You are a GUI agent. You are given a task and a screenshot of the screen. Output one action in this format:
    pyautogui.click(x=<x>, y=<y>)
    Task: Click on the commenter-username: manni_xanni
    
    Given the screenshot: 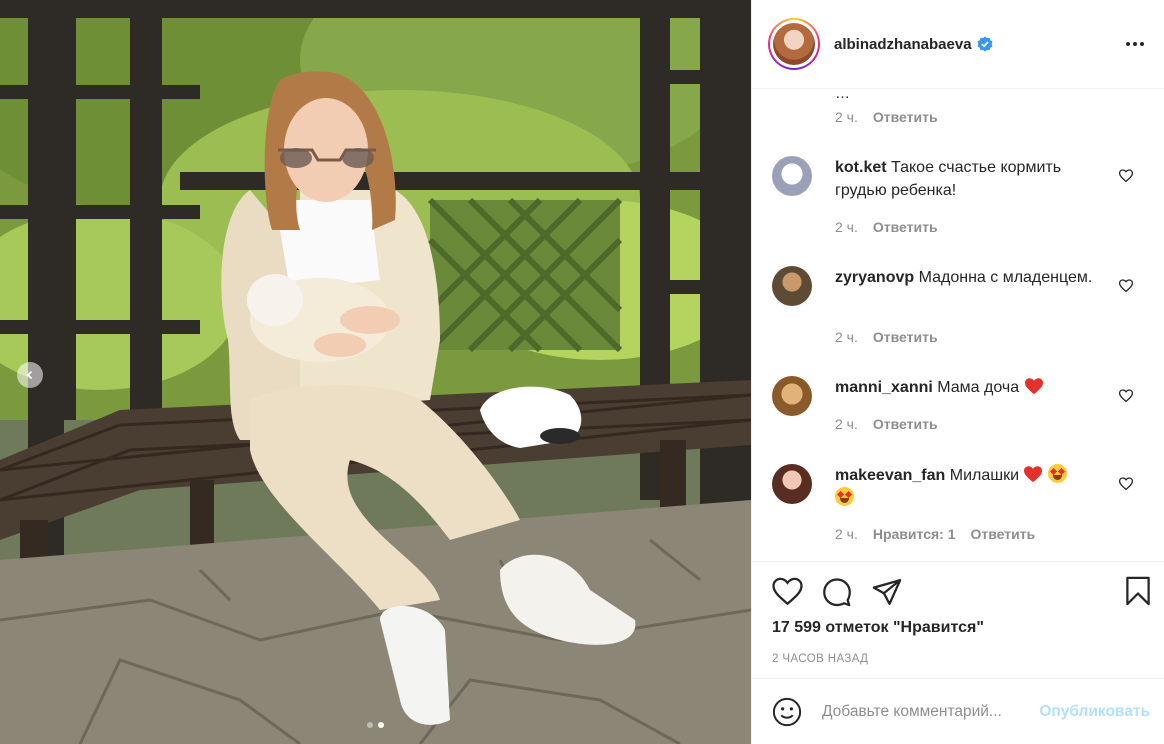 What is the action you would take?
    pyautogui.click(x=884, y=387)
    